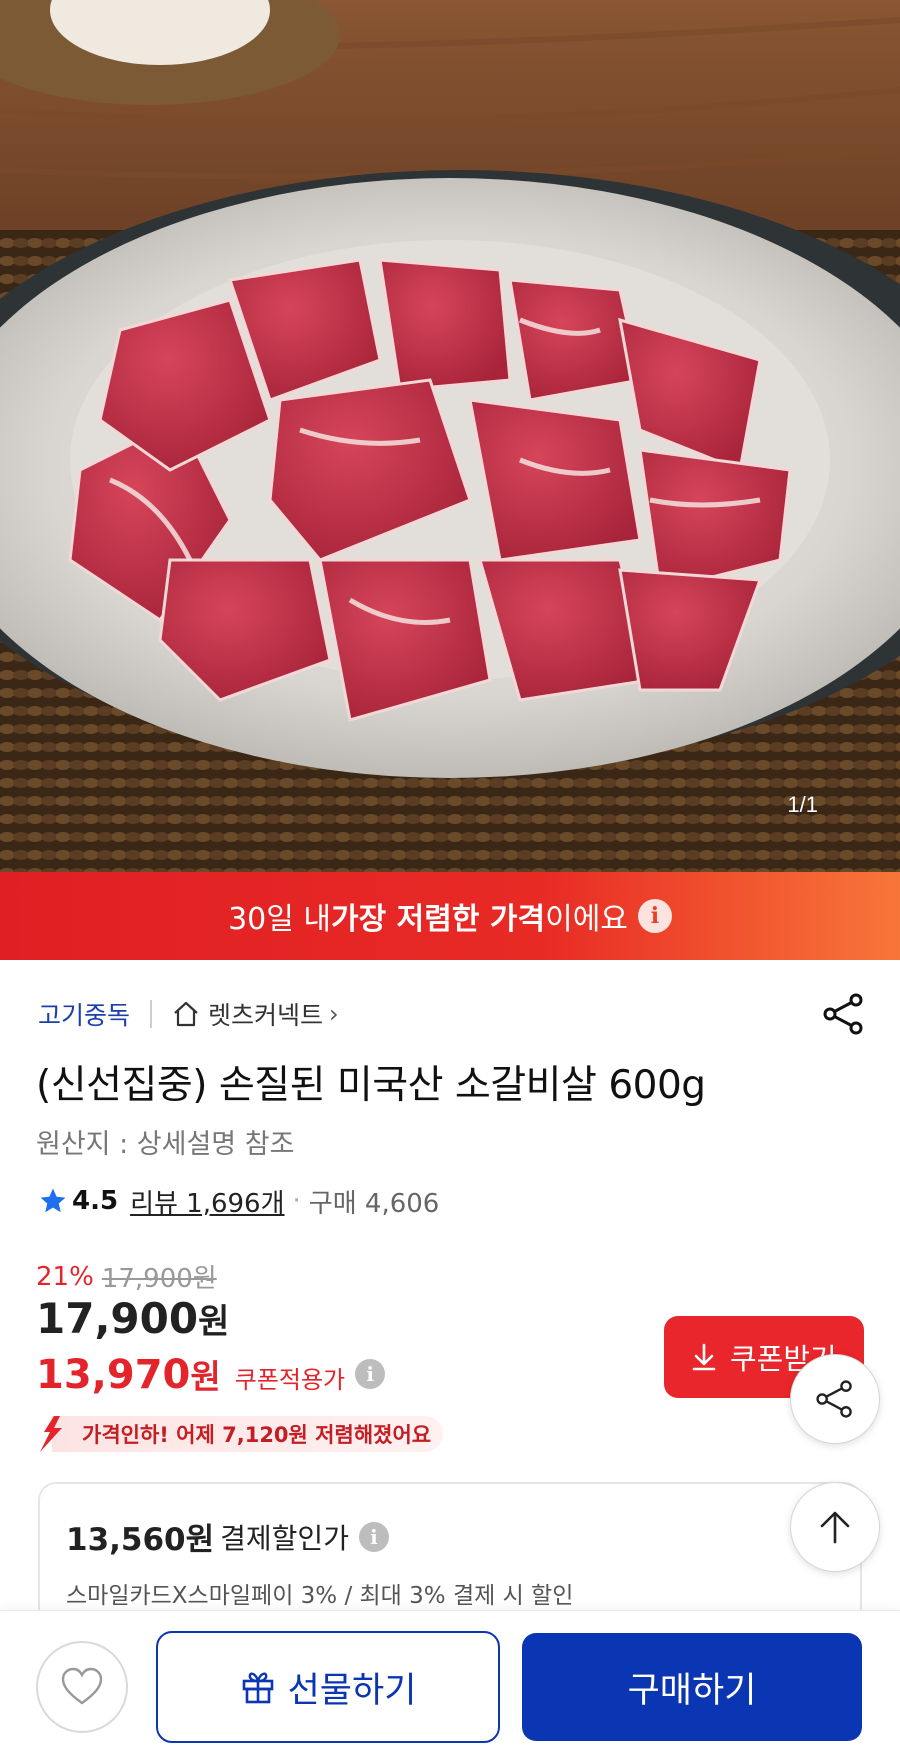 The image size is (900, 1760). I want to click on purchase-count: 구매 4,606, so click(374, 1203).